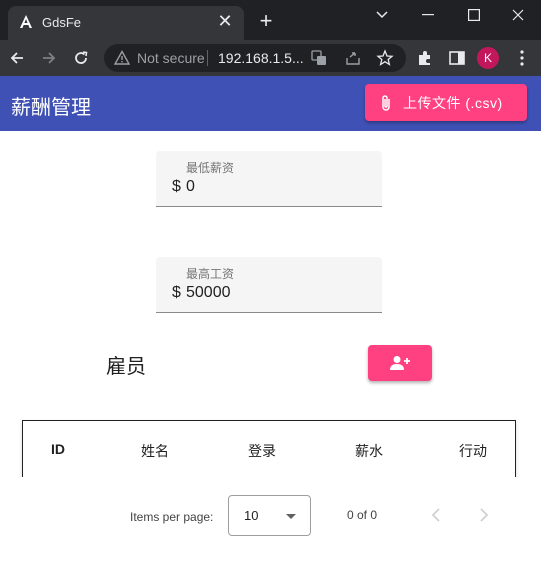 This screenshot has width=541, height=562. What do you see at coordinates (453, 102) in the screenshot?
I see `upload-csv-label: 上传文件 (.csv)` at bounding box center [453, 102].